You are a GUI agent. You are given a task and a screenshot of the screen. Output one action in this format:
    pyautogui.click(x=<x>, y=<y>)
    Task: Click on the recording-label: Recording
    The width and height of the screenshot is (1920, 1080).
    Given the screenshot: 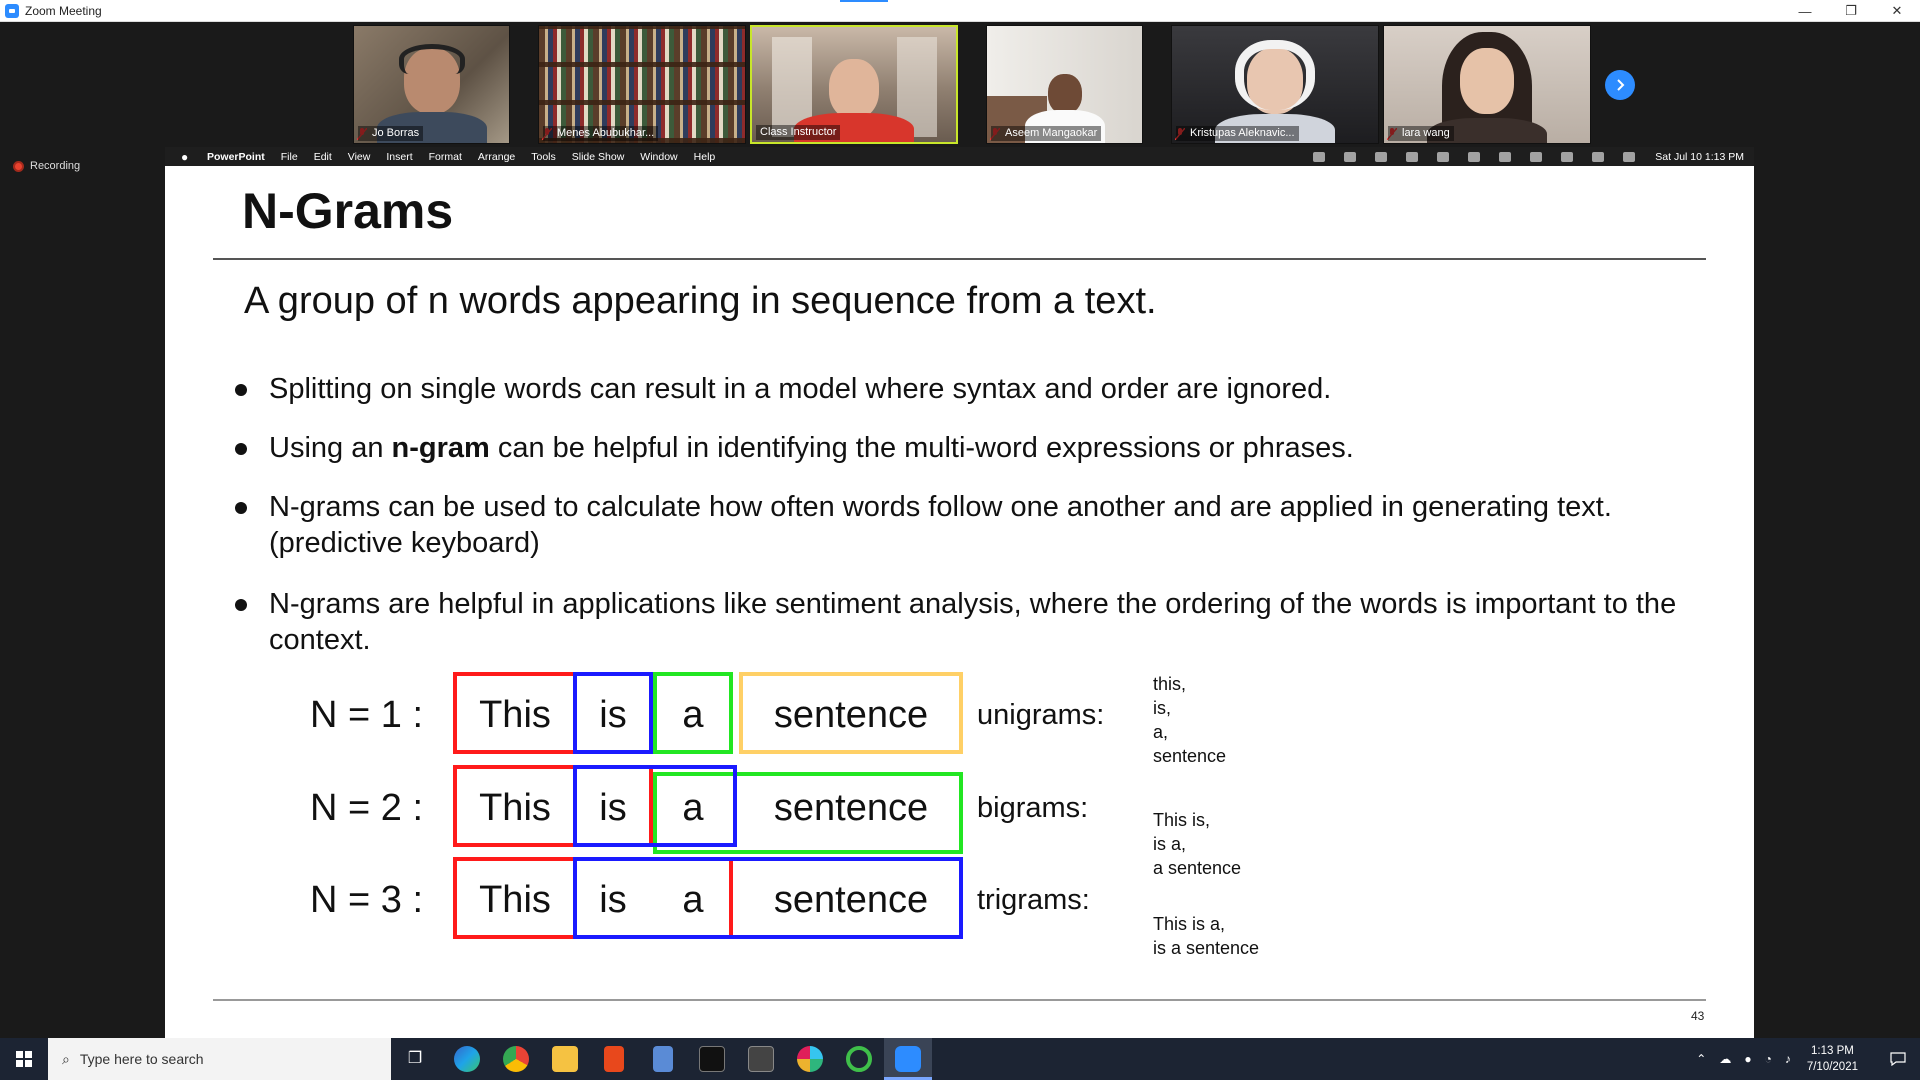 What is the action you would take?
    pyautogui.click(x=55, y=166)
    